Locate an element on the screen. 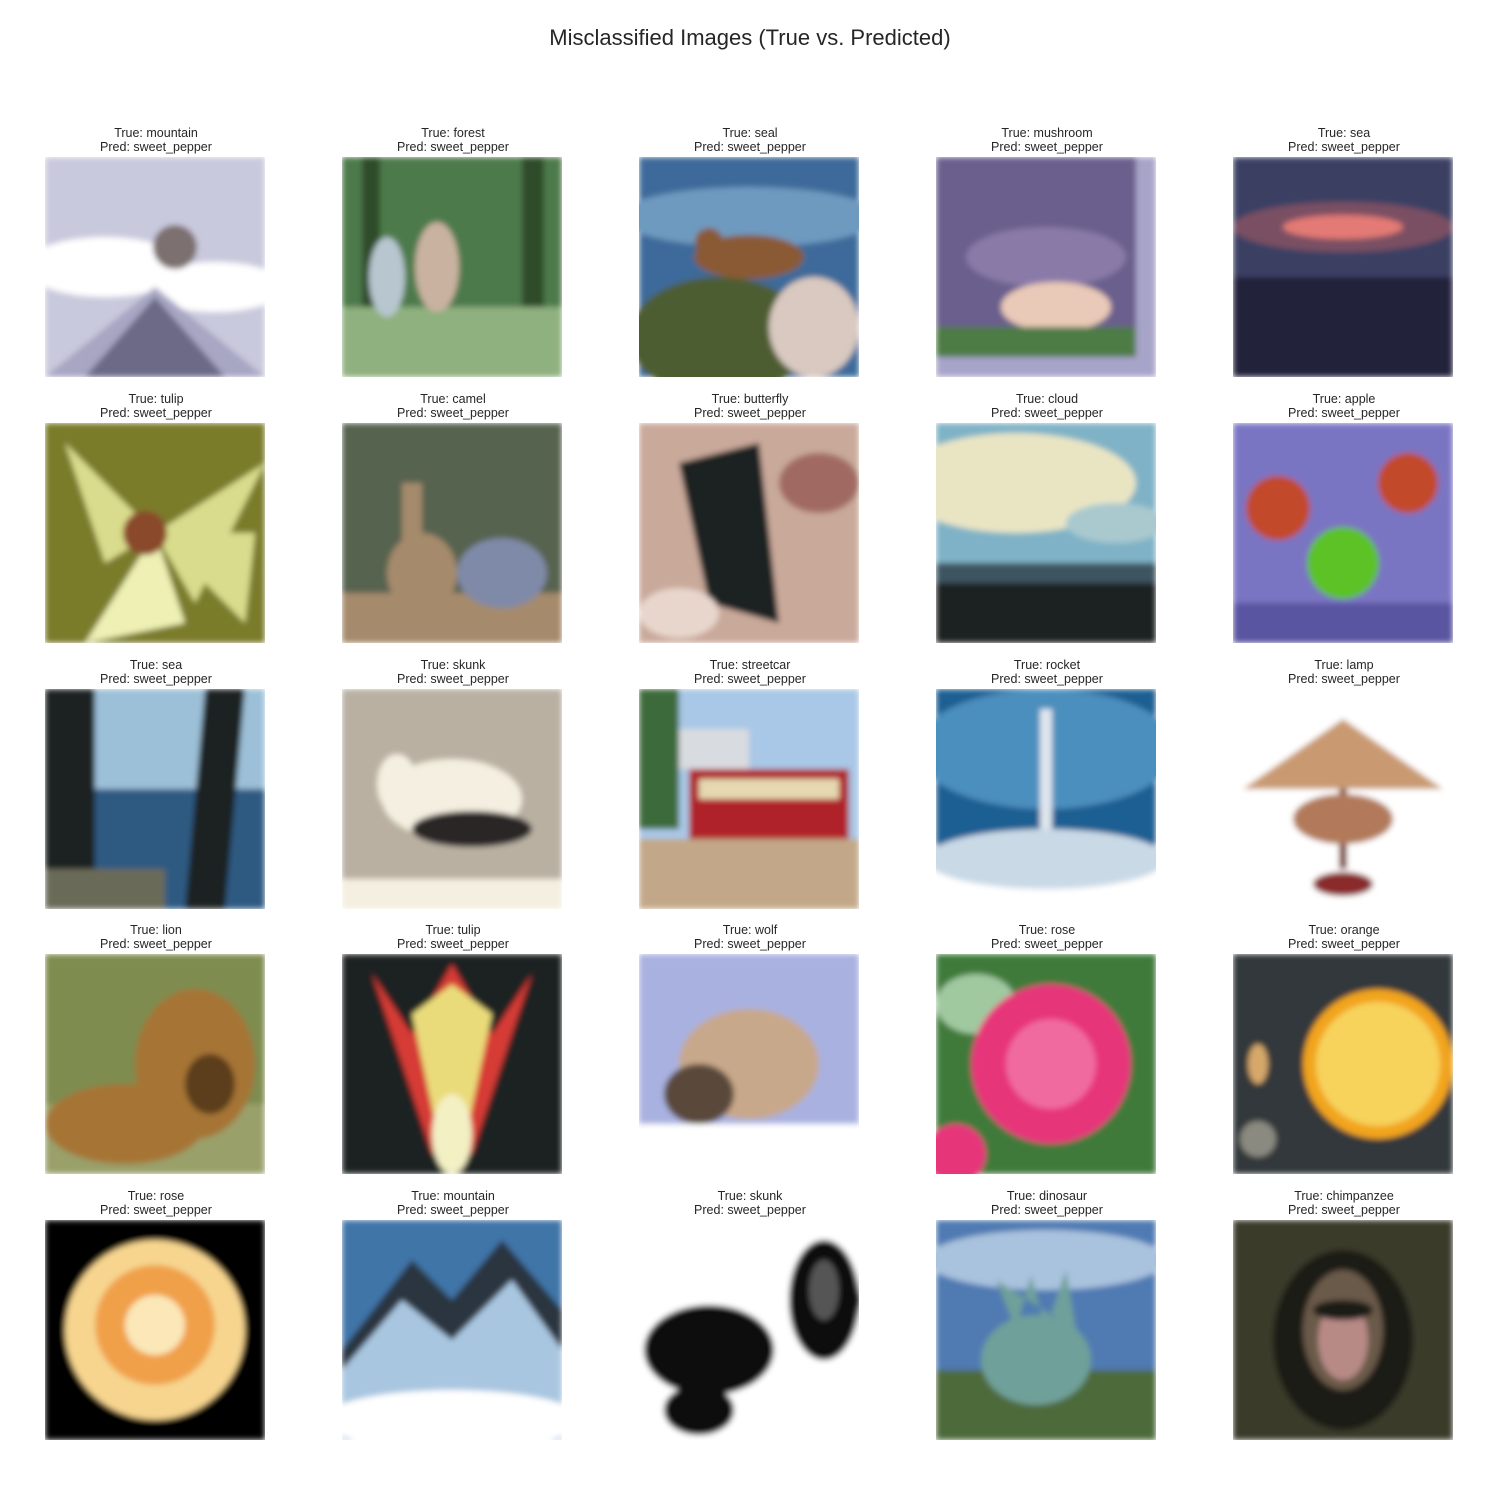 This screenshot has height=1500, width=1500. misclassified-image-cell: True: butterfly Pred: sweet_pepper is located at coordinates (750, 517).